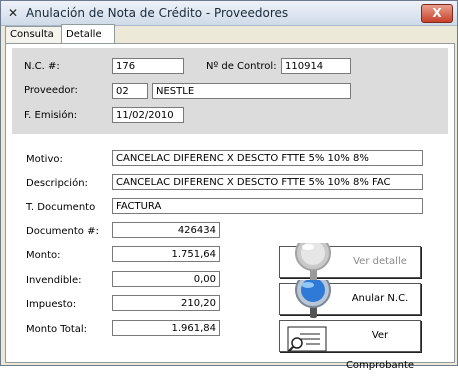 This screenshot has width=458, height=381. I want to click on impuesto-field: 210,20, so click(166, 303).